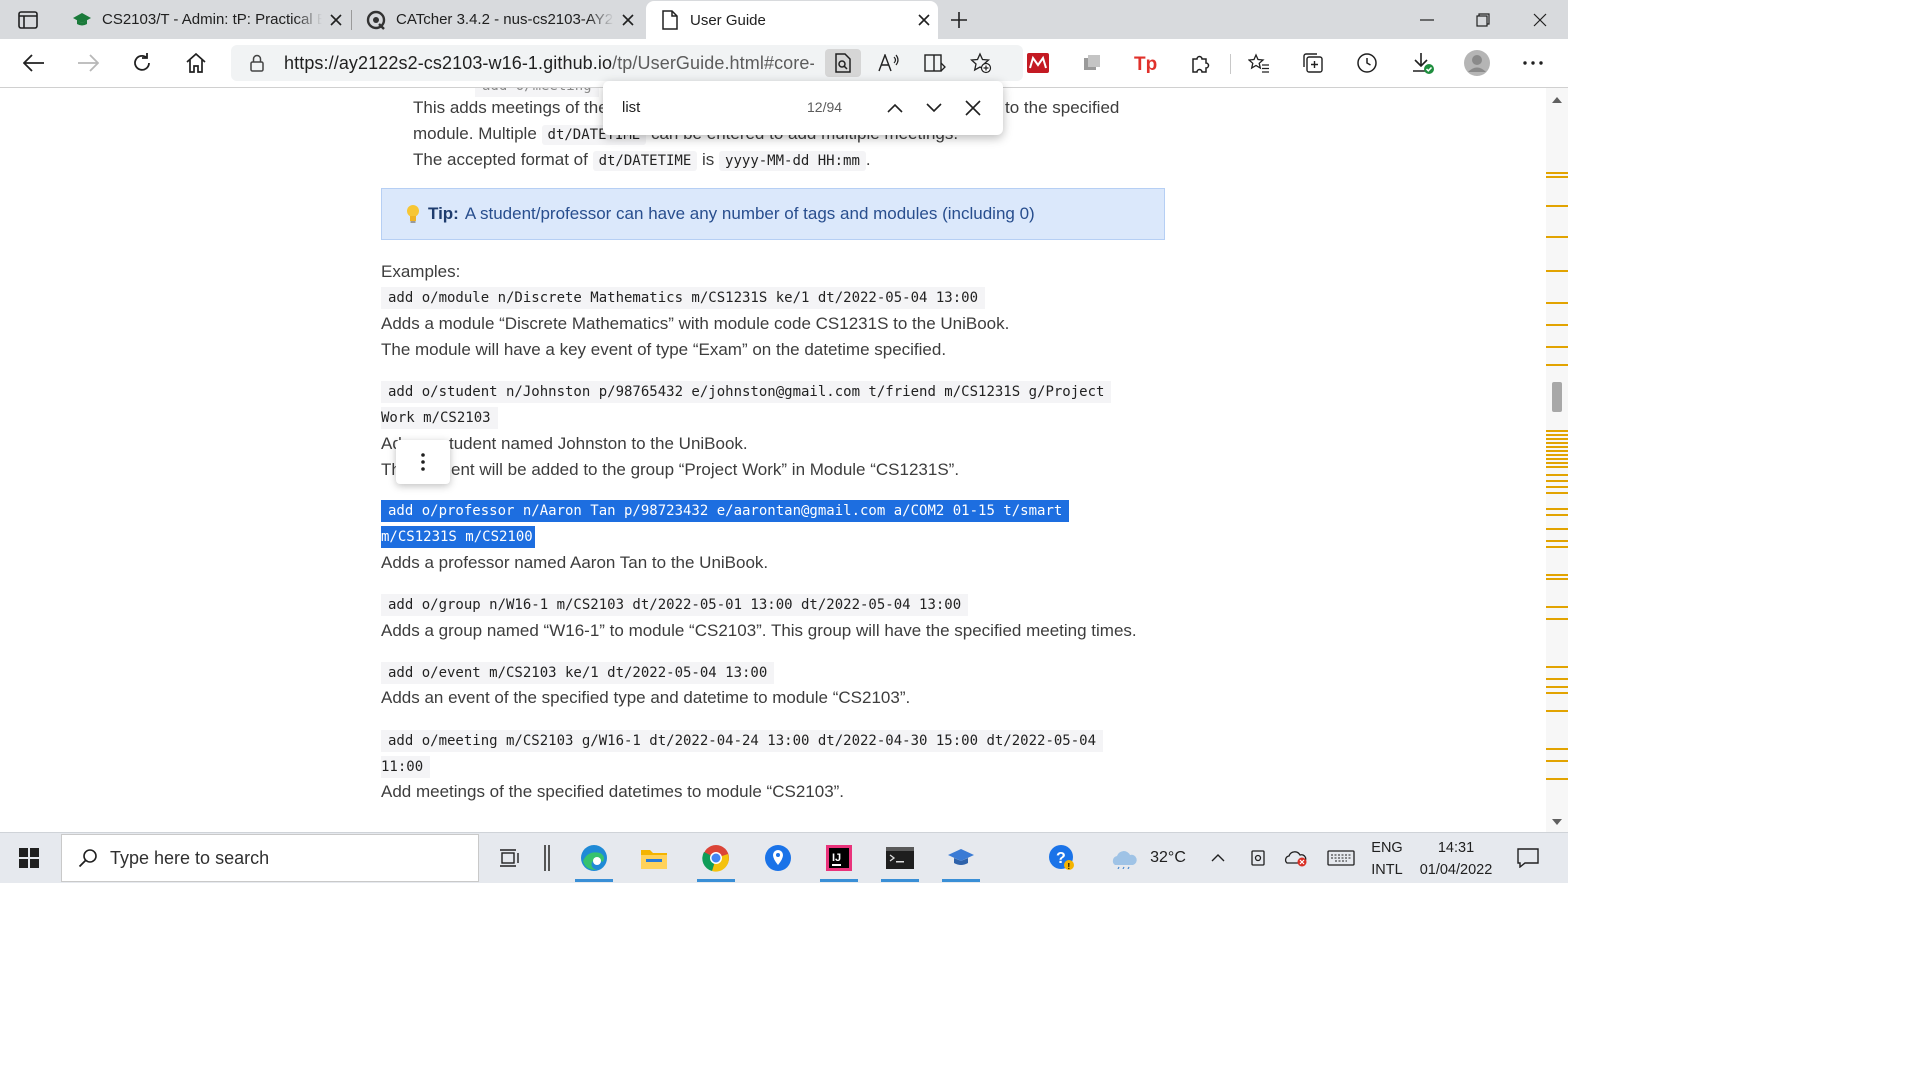 The width and height of the screenshot is (1920, 1080). What do you see at coordinates (973, 108) in the screenshot?
I see `find-close-button` at bounding box center [973, 108].